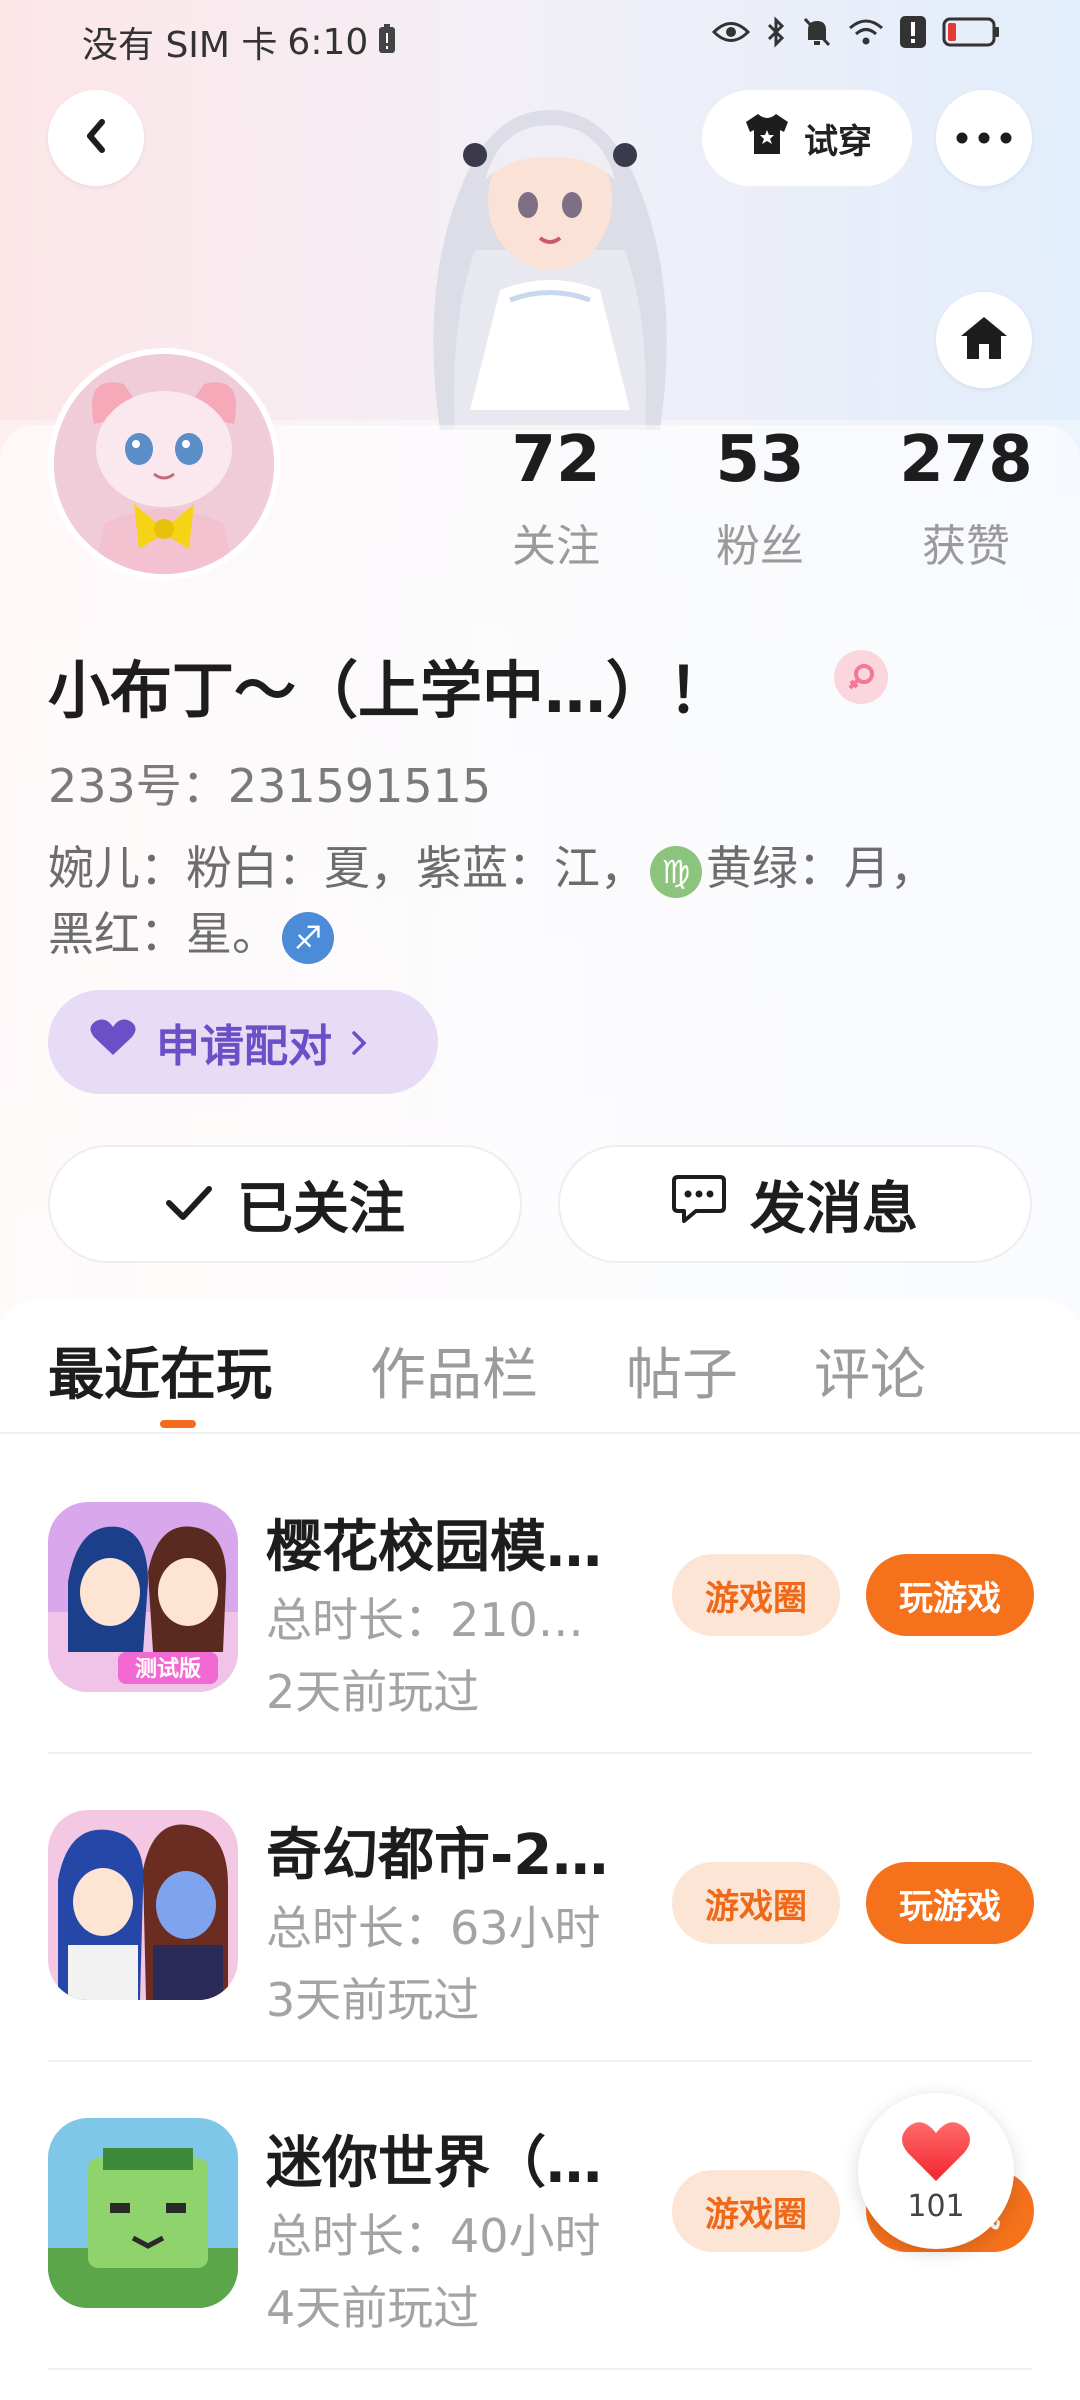  Describe the element at coordinates (676, 871) in the screenshot. I see `virgo-icon: ♍` at that location.